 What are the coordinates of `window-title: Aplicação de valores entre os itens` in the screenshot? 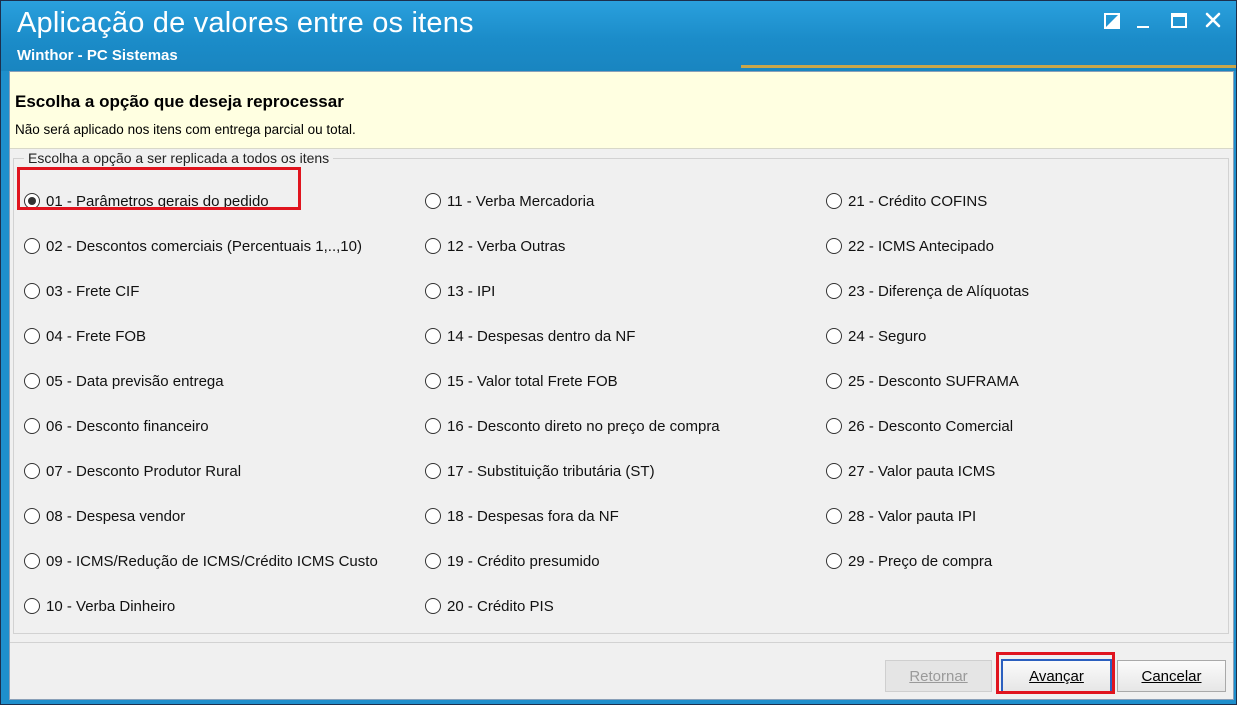 It's located at (245, 23).